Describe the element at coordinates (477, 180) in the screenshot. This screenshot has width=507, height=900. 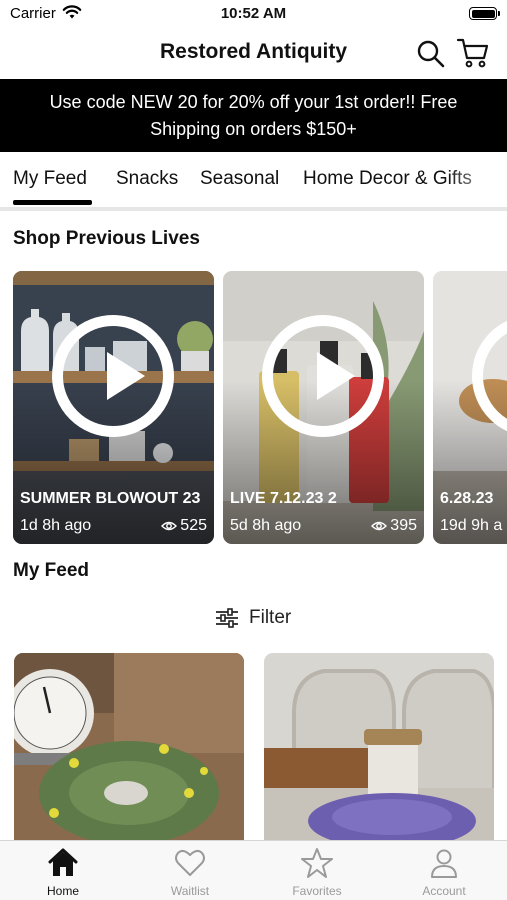
I see `tabs-fade` at that location.